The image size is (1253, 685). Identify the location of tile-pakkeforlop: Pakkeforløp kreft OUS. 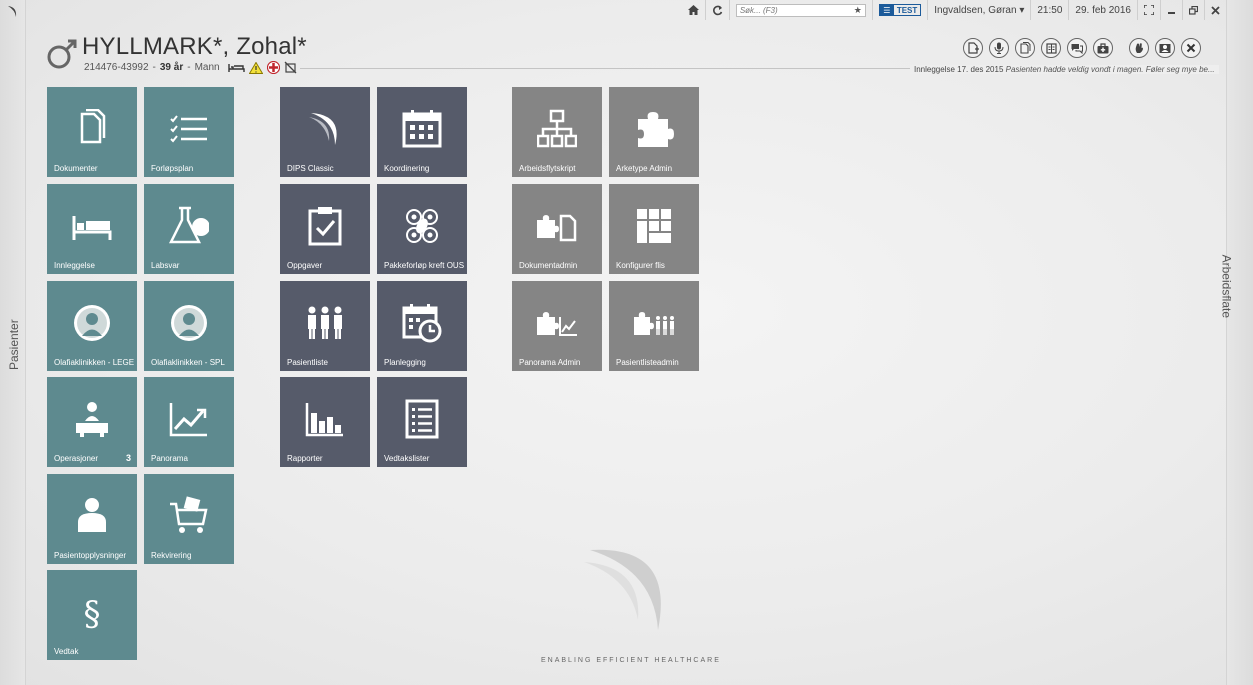
(422, 229).